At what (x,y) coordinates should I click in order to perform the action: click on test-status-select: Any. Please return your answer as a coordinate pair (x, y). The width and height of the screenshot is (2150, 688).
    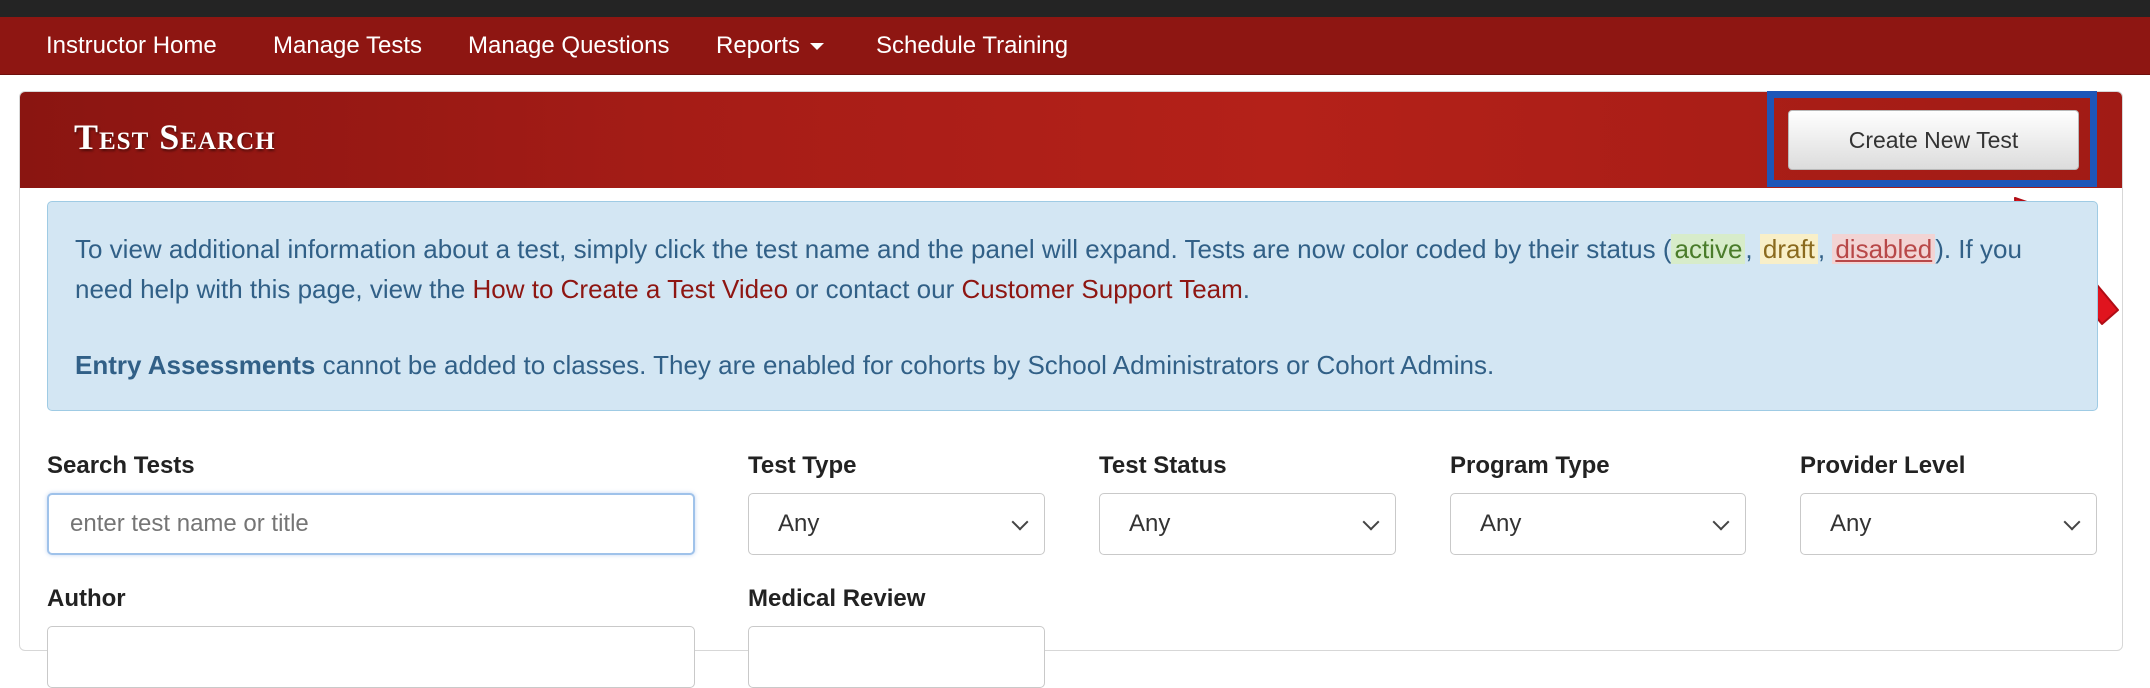
    Looking at the image, I should click on (1247, 524).